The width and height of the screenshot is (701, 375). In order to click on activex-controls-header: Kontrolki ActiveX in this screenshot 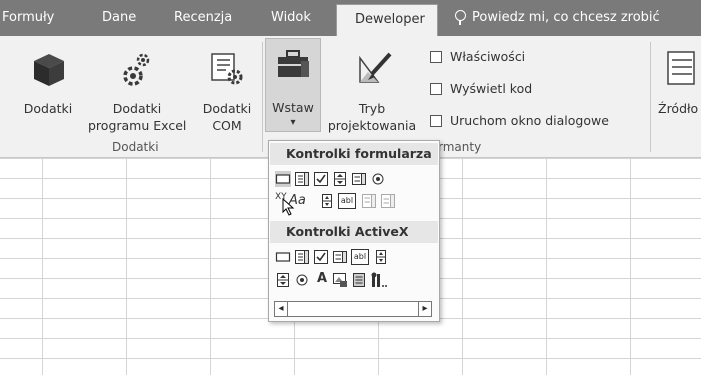, I will do `click(354, 232)`.